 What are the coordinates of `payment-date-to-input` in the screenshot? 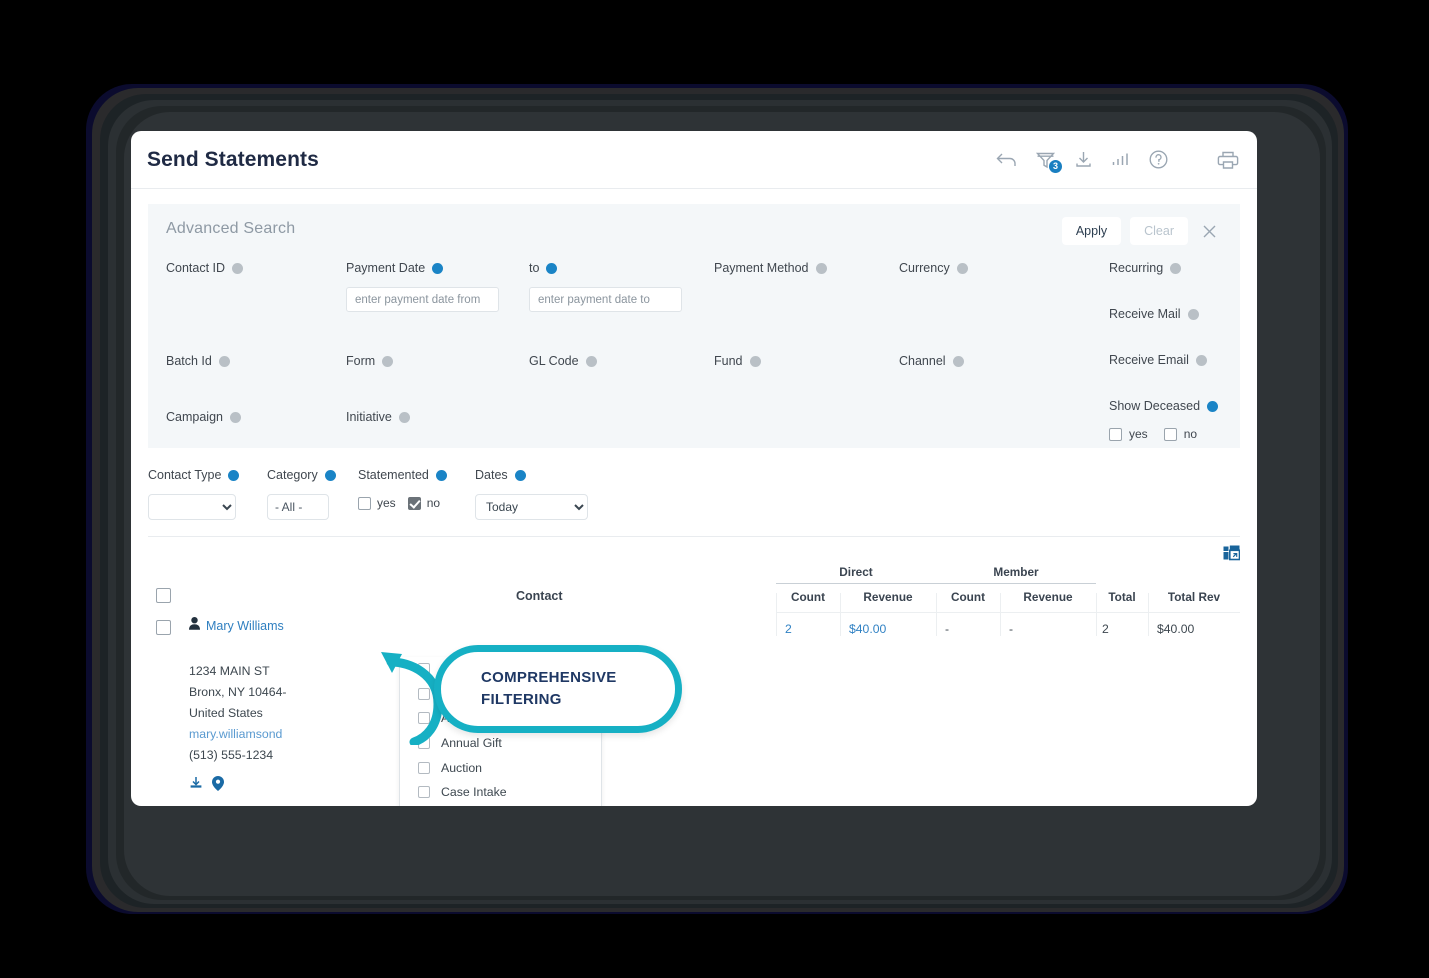 It's located at (605, 299).